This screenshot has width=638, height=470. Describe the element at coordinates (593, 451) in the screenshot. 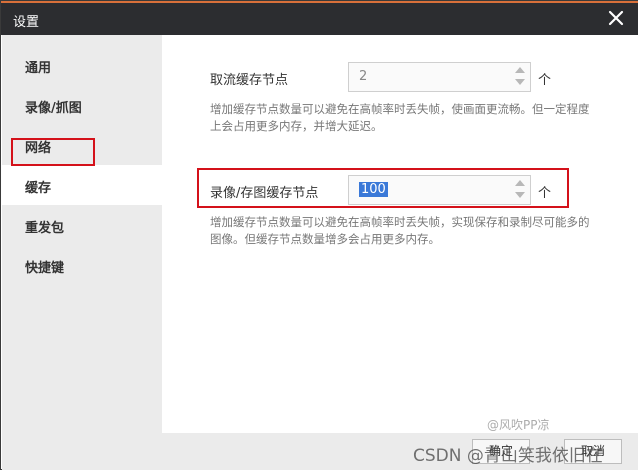

I see `cancel-button: 取消` at that location.